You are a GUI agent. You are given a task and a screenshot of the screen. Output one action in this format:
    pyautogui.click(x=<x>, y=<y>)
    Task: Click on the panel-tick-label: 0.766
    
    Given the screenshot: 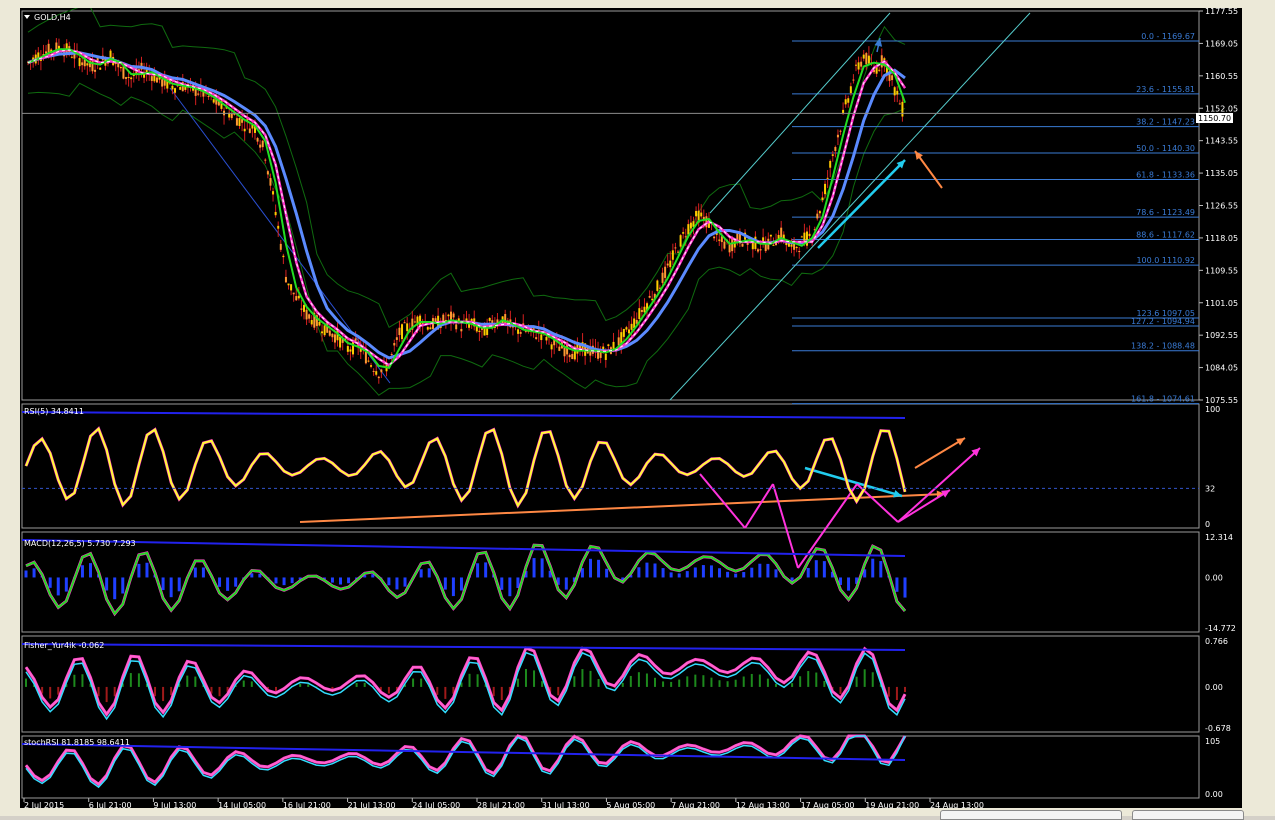 What is the action you would take?
    pyautogui.click(x=1216, y=641)
    